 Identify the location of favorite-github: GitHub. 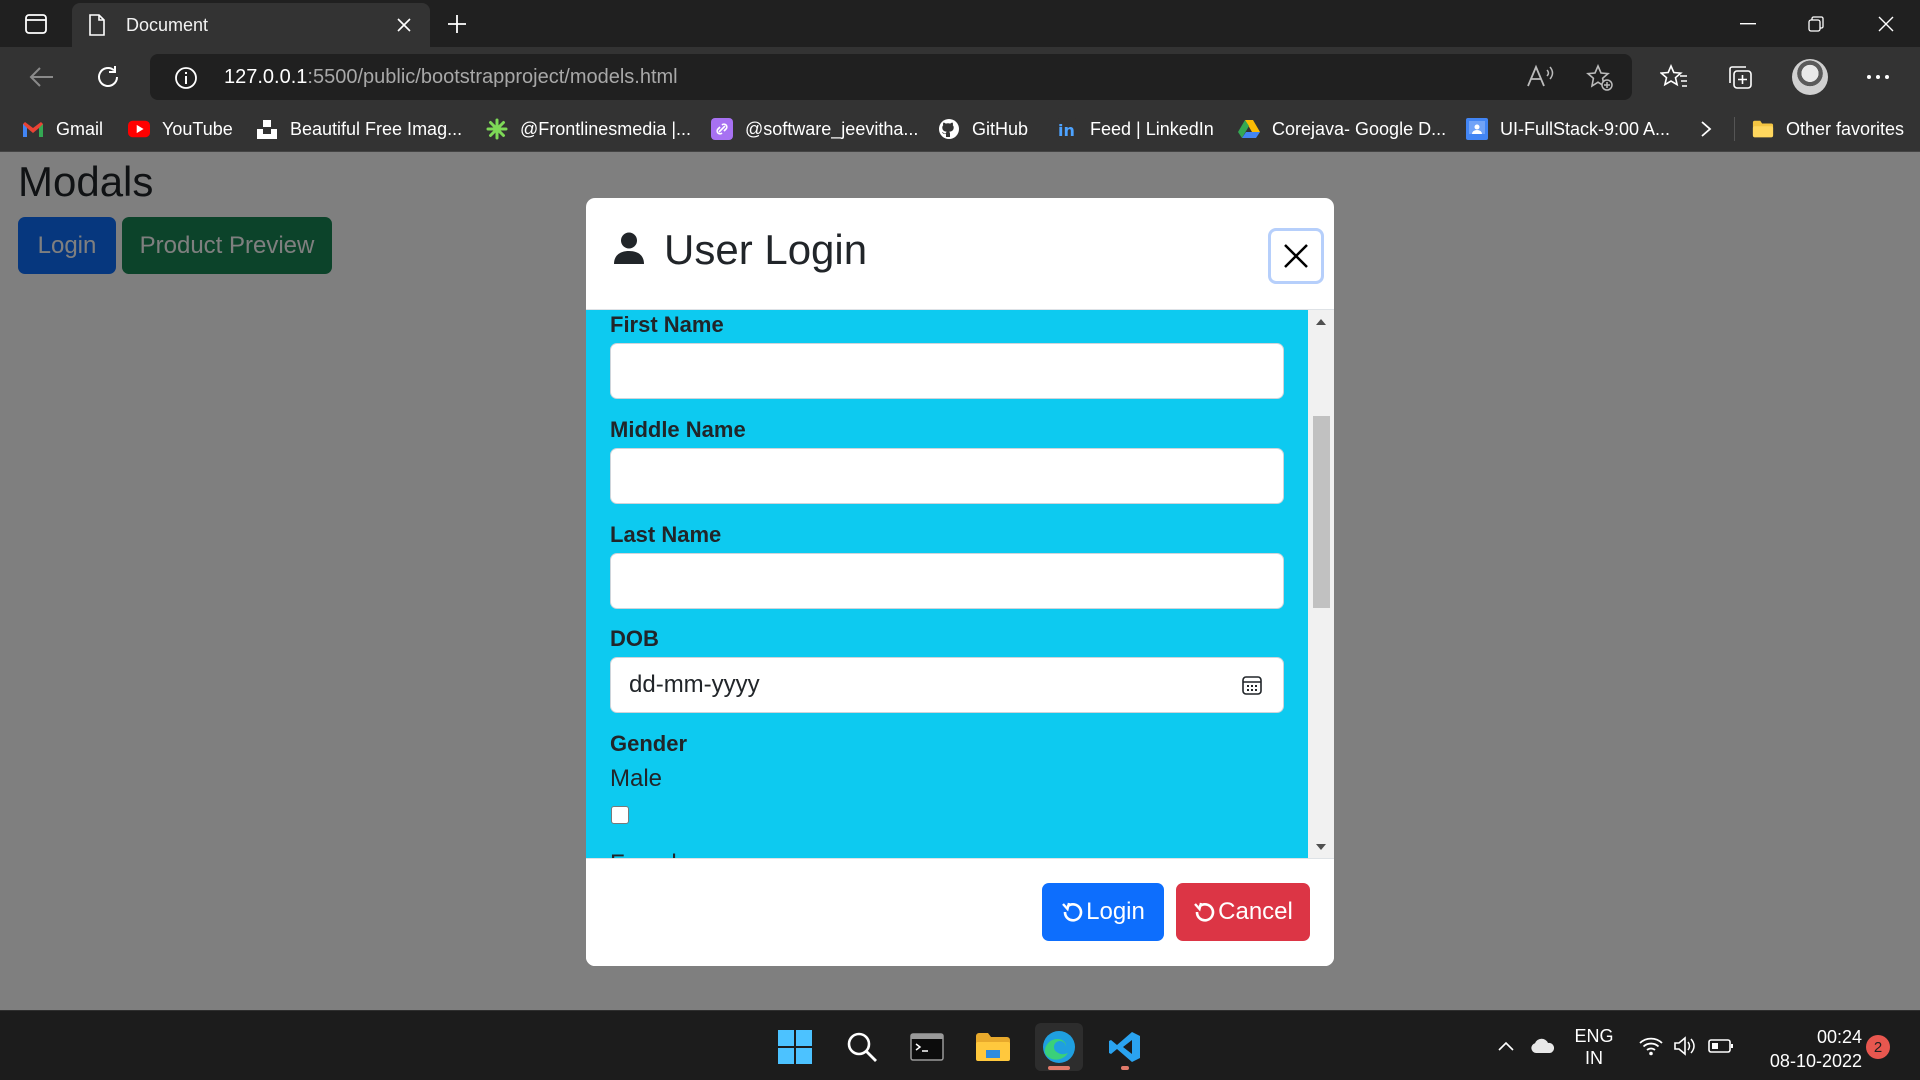
(983, 129).